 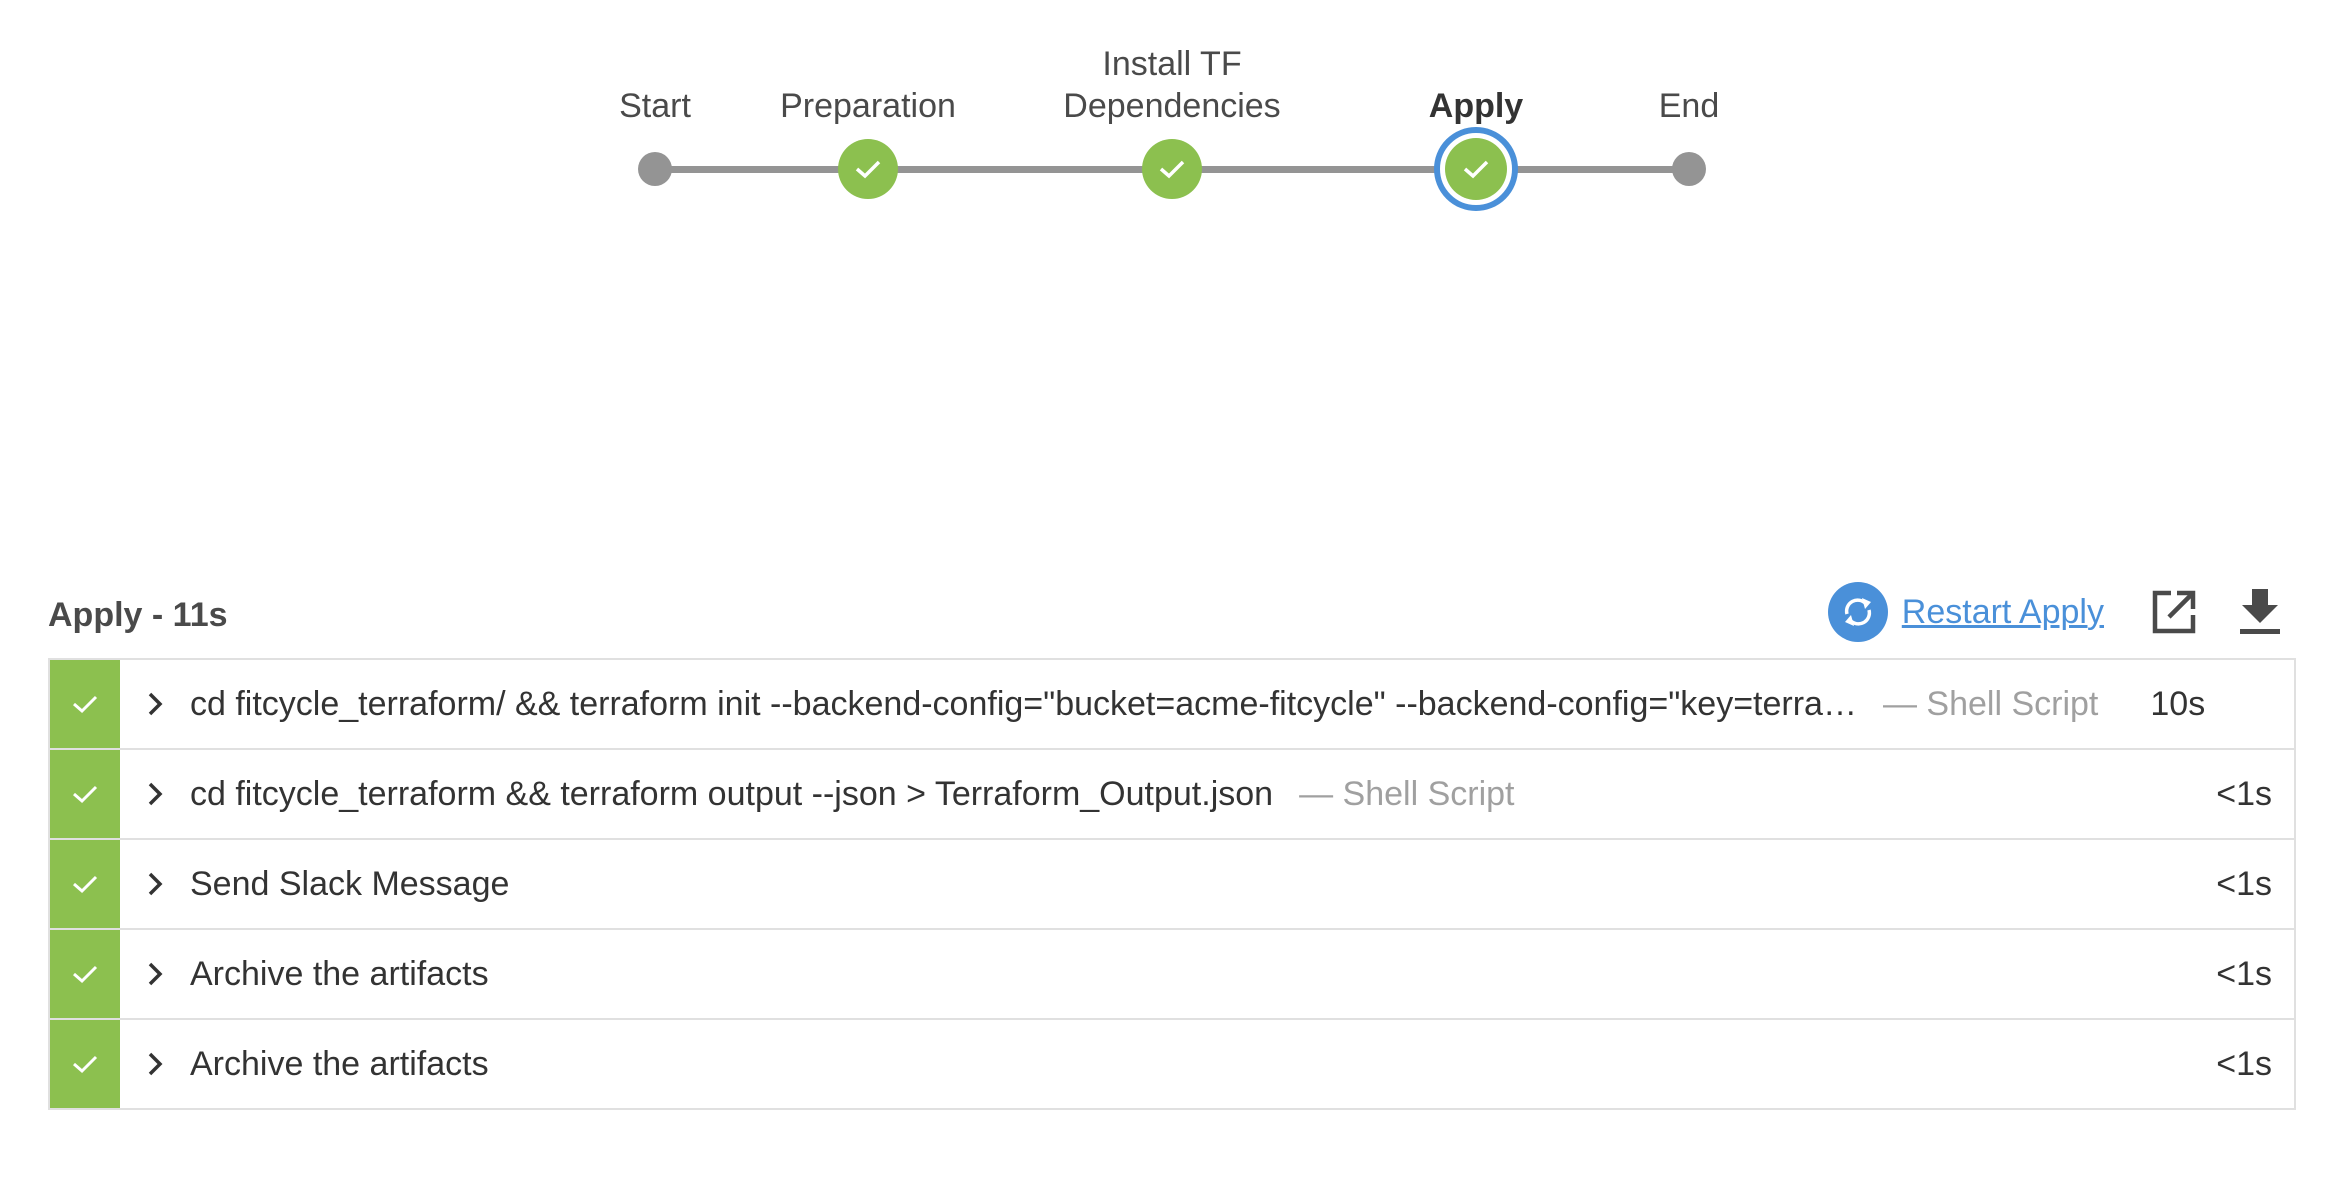 I want to click on stage-node-apply, so click(x=1476, y=169).